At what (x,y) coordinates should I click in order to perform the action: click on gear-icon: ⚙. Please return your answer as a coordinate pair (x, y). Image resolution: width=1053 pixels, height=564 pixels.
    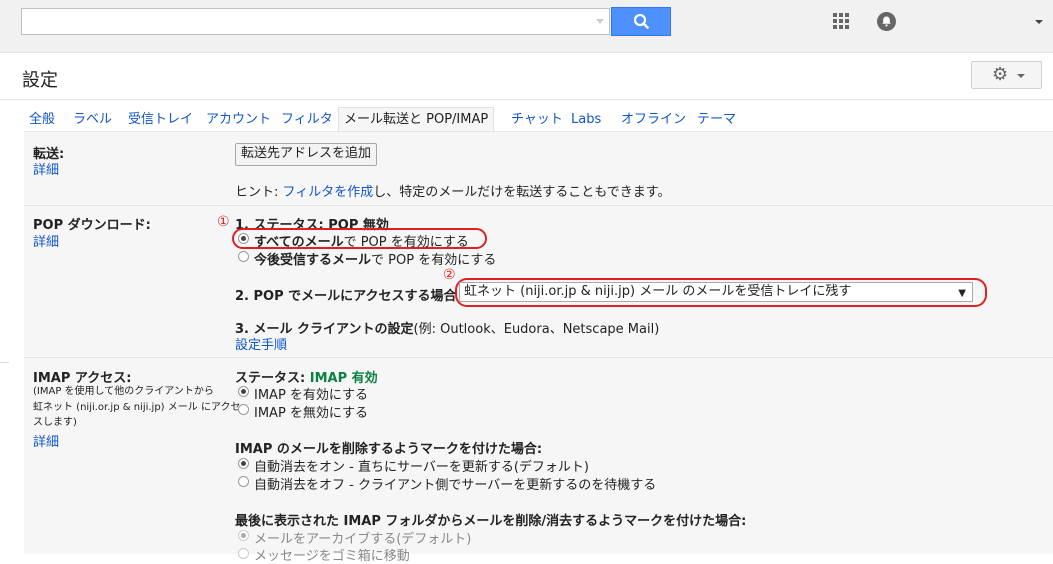
    Looking at the image, I should click on (1000, 74).